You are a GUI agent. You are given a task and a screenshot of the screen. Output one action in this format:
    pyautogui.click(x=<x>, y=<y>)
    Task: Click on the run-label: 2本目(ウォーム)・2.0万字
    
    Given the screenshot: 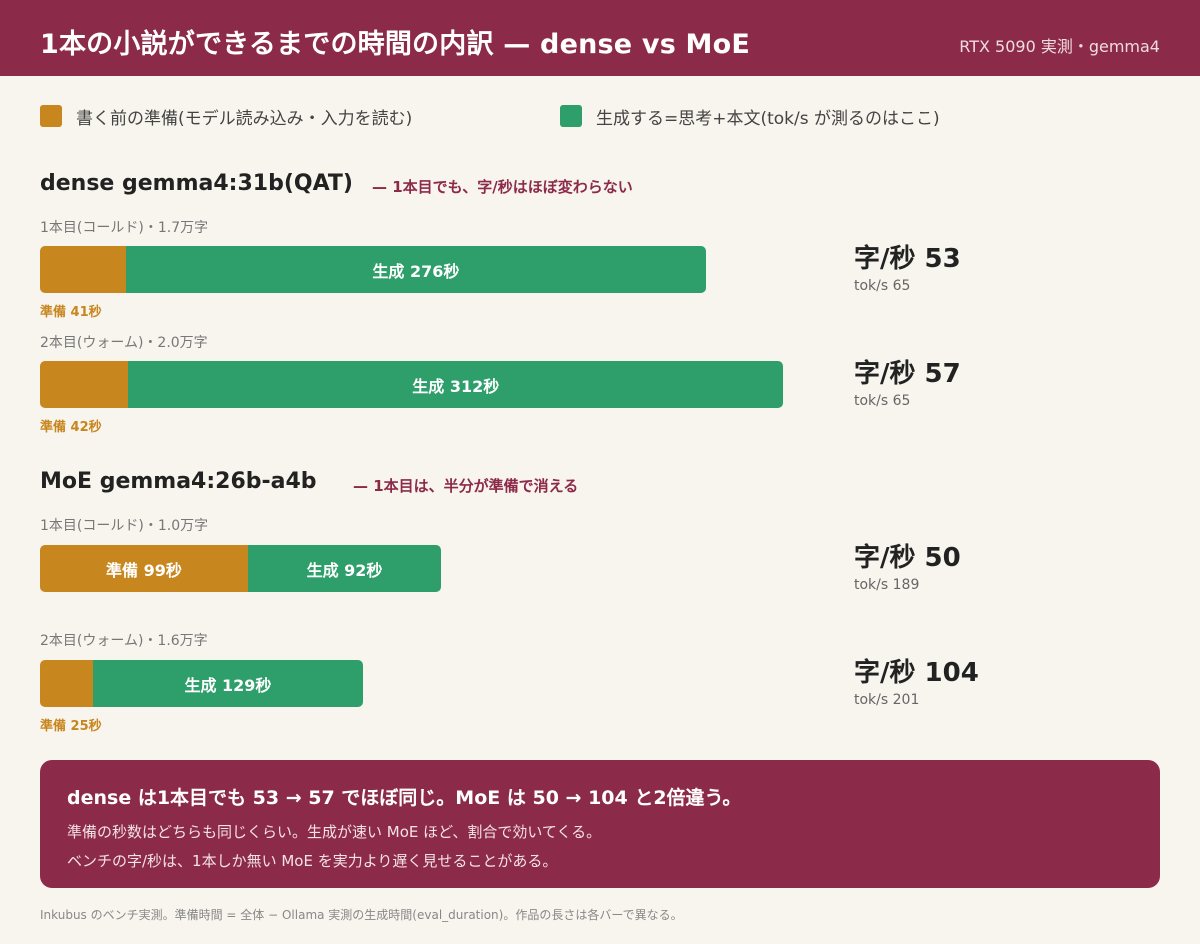 What is the action you would take?
    pyautogui.click(x=124, y=343)
    